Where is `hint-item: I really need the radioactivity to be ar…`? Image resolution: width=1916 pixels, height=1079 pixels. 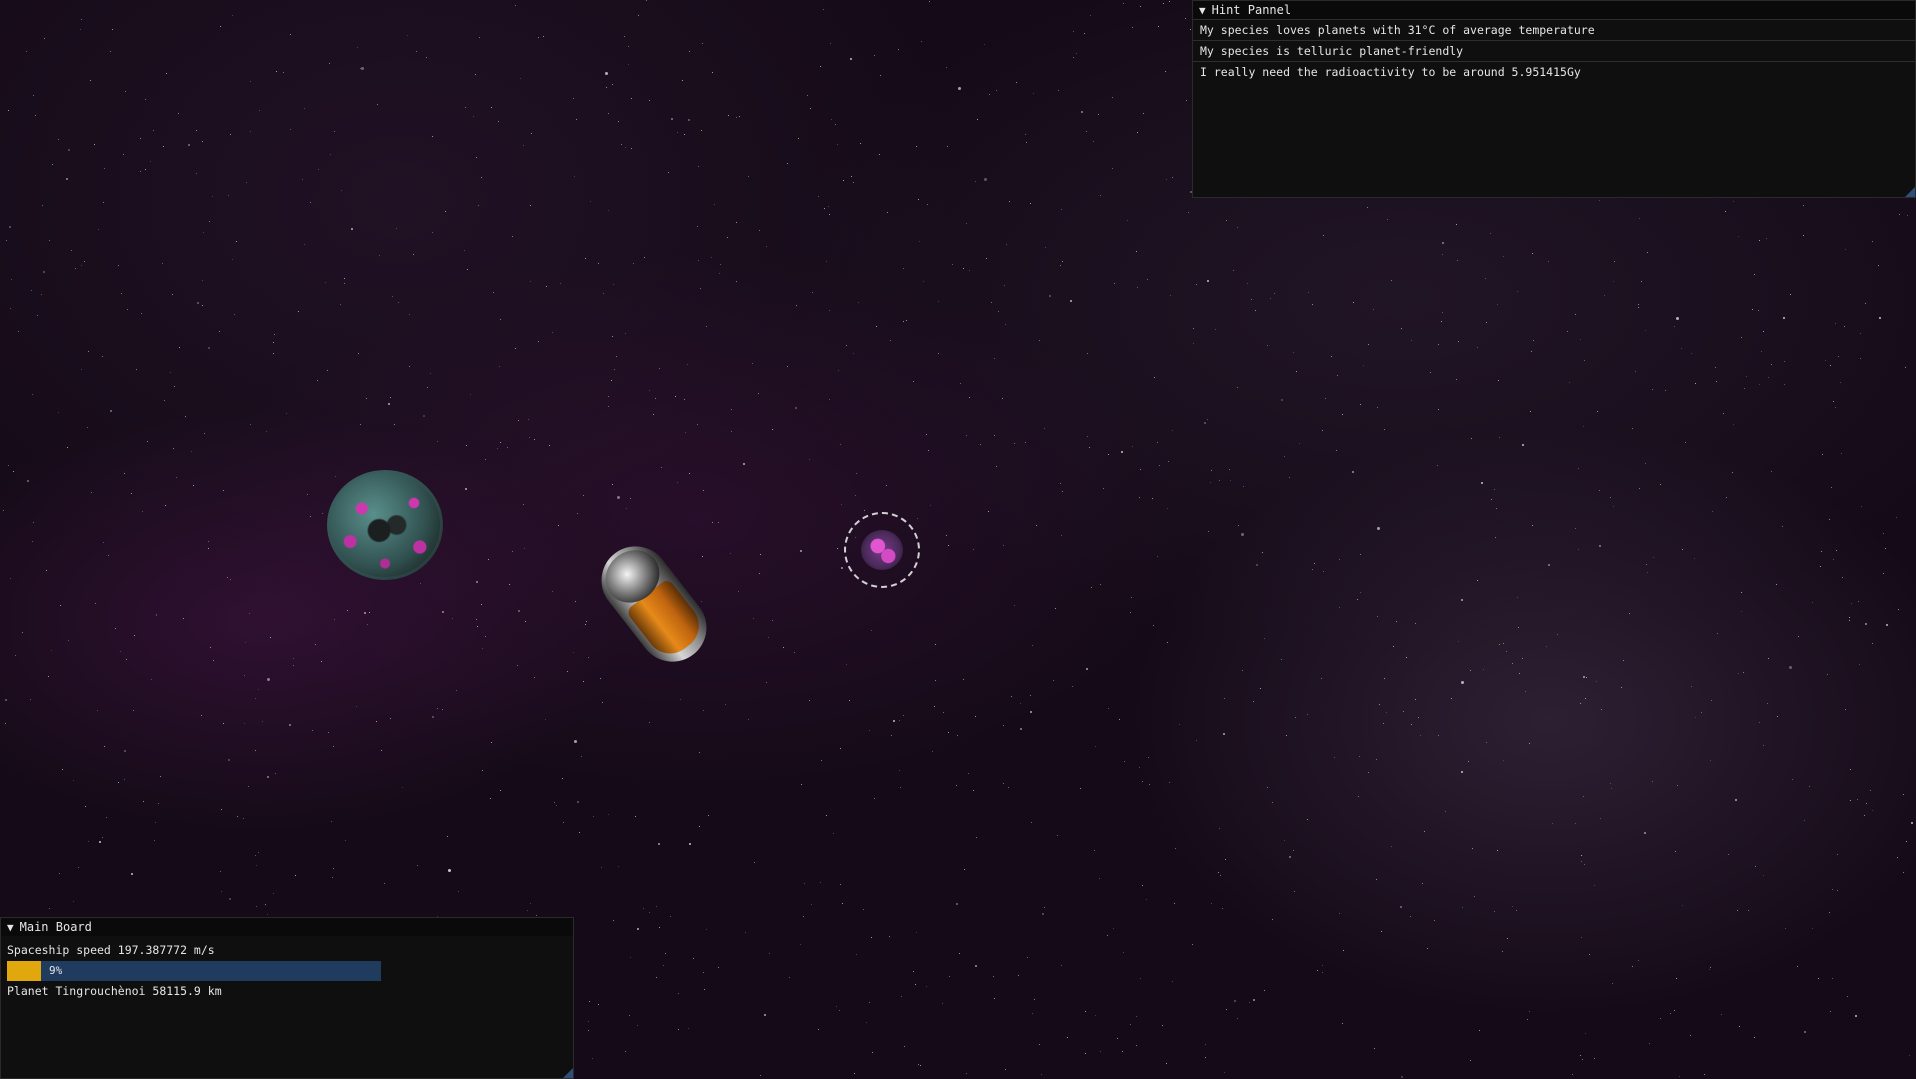 hint-item: I really need the radioactivity to be ar… is located at coordinates (1554, 71).